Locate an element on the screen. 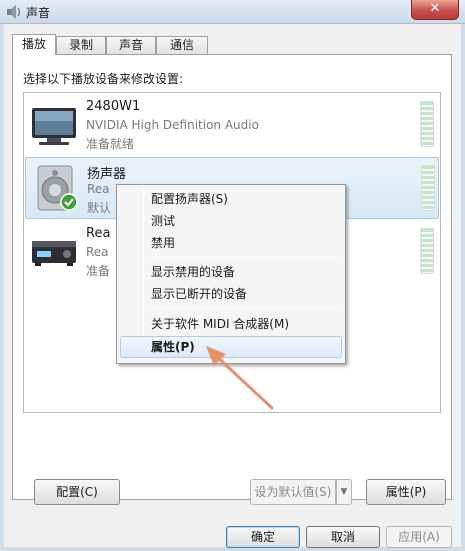  title-bar: 声音 ✕ is located at coordinates (232, 12).